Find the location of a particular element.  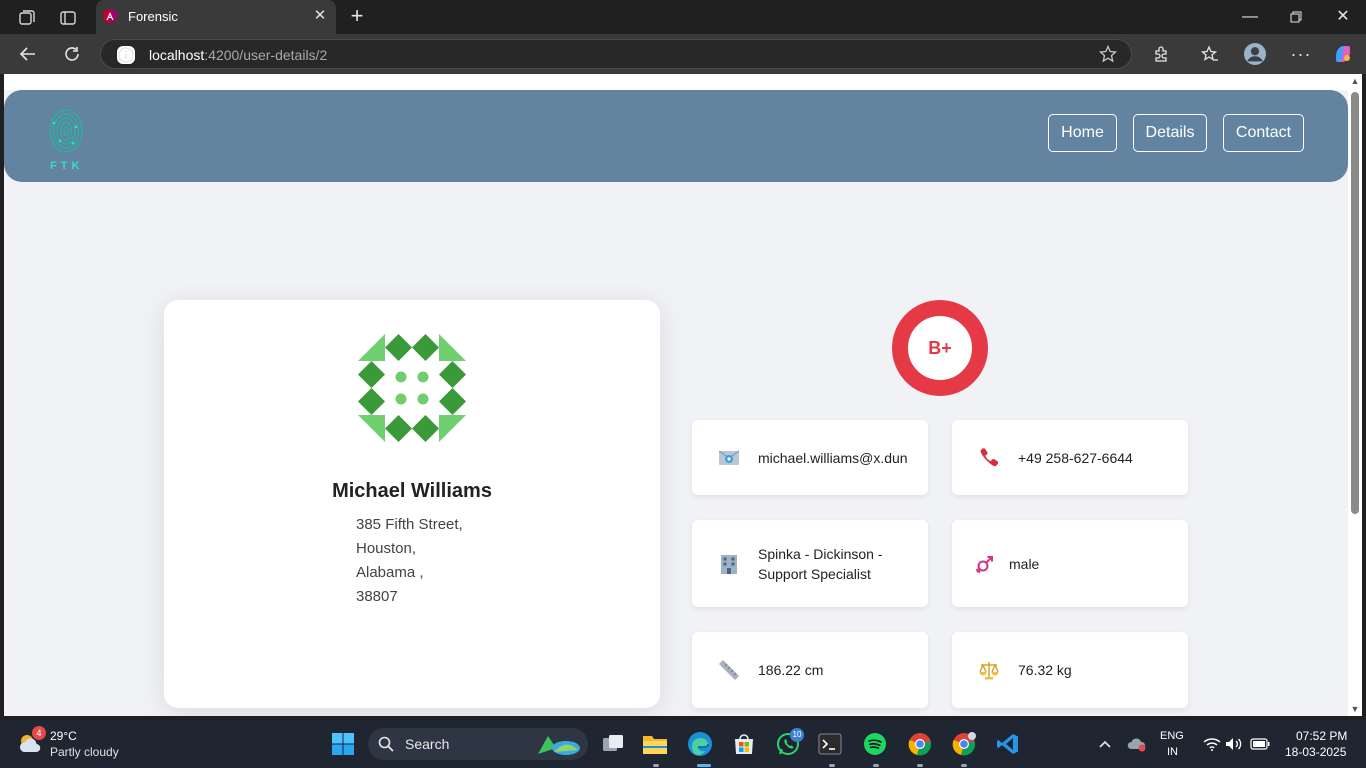

company-card: Spinka - Dickinson - Support Specialist is located at coordinates (810, 563).